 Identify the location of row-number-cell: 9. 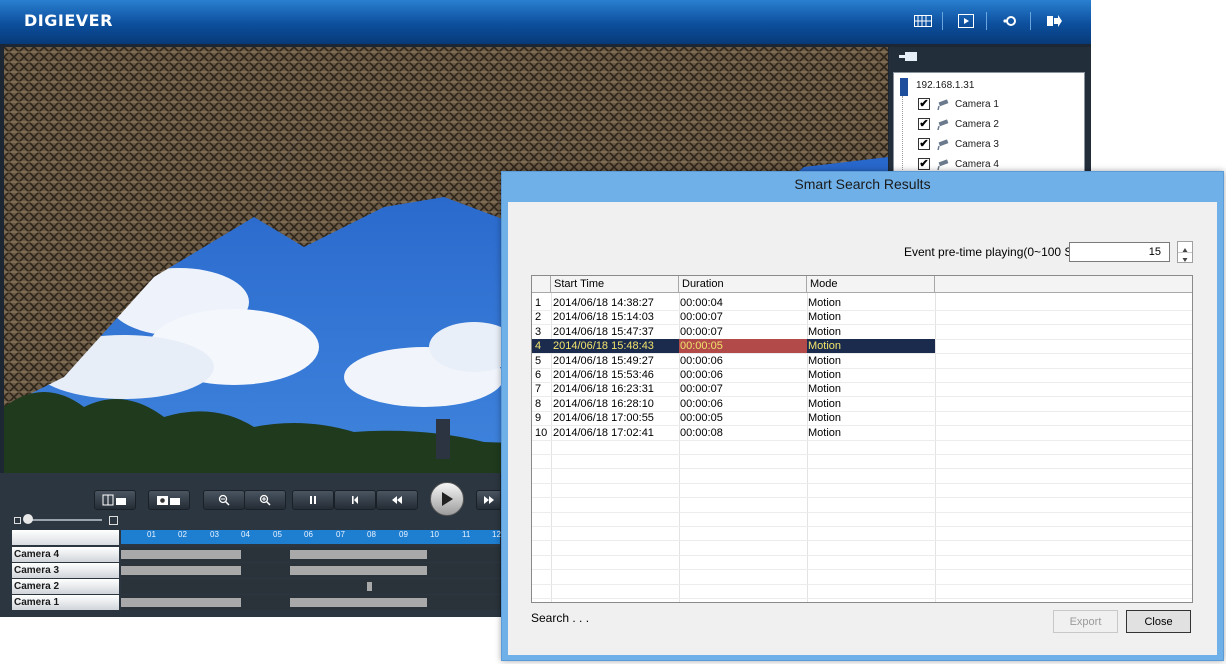
(538, 418).